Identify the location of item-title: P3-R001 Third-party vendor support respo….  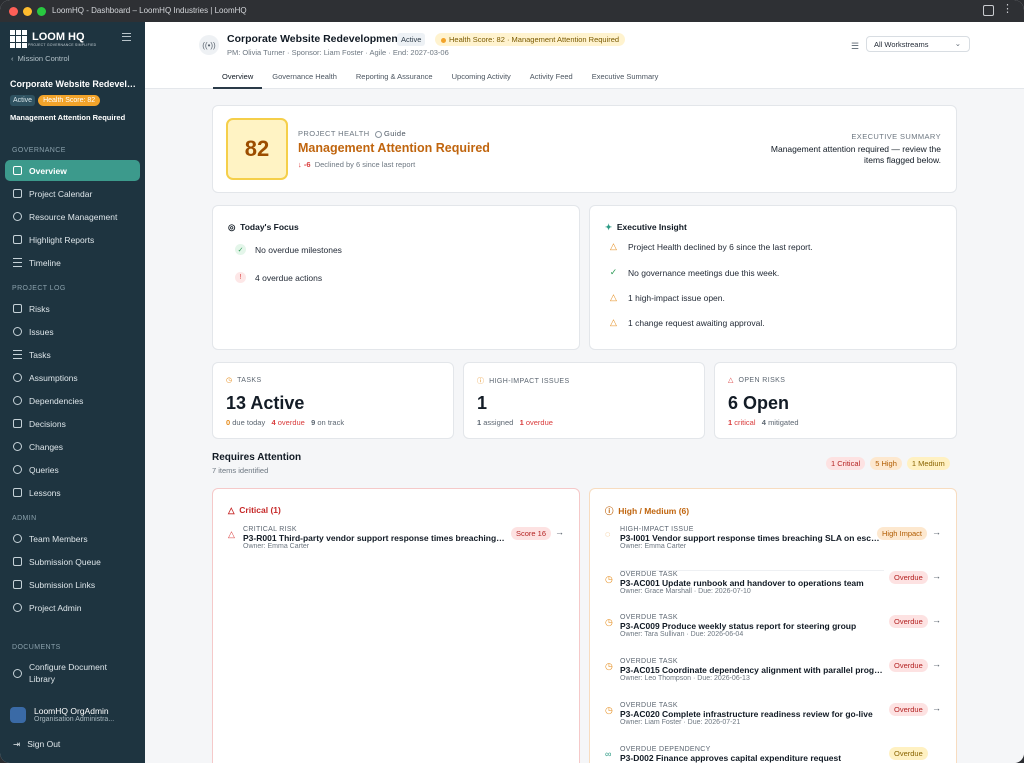
(374, 538).